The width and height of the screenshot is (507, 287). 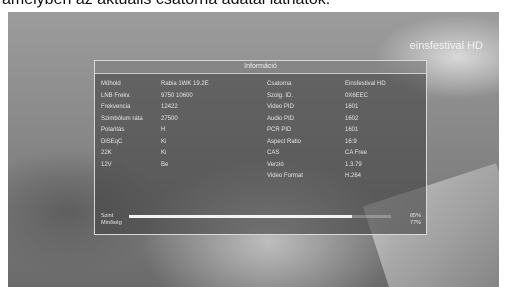 What do you see at coordinates (169, 118) in the screenshot?
I see `info-value: 27500` at bounding box center [169, 118].